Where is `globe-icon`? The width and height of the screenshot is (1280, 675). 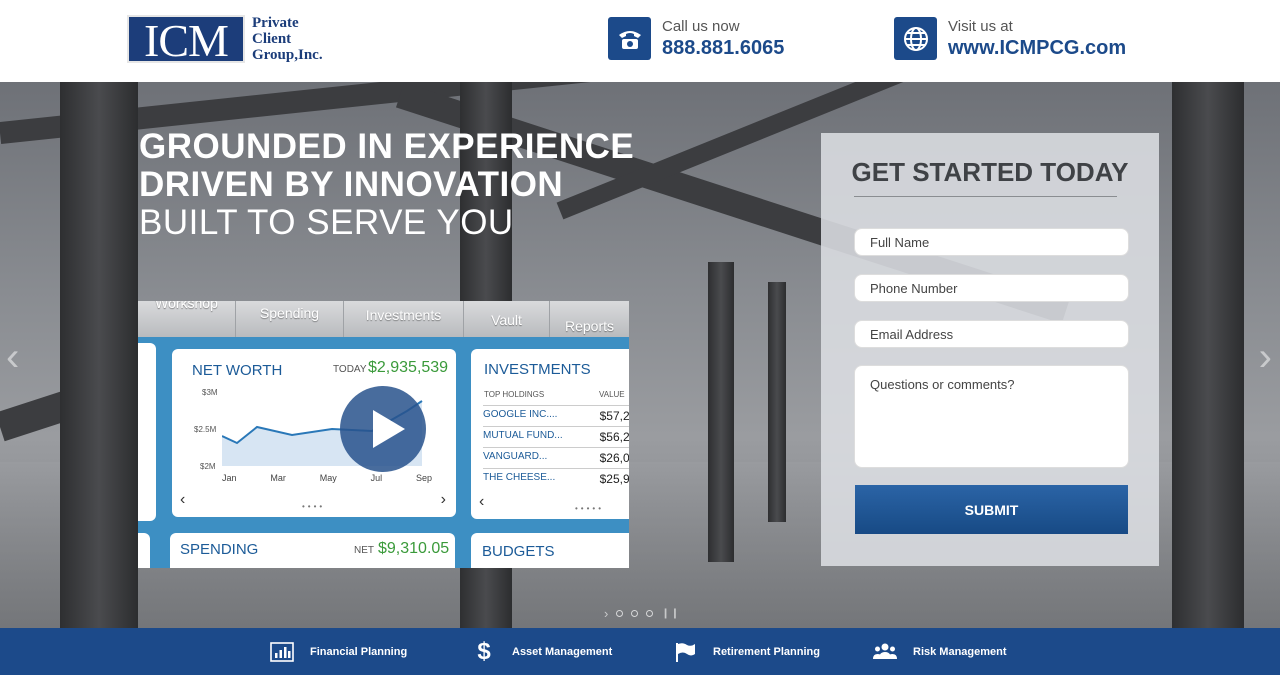
globe-icon is located at coordinates (915, 38).